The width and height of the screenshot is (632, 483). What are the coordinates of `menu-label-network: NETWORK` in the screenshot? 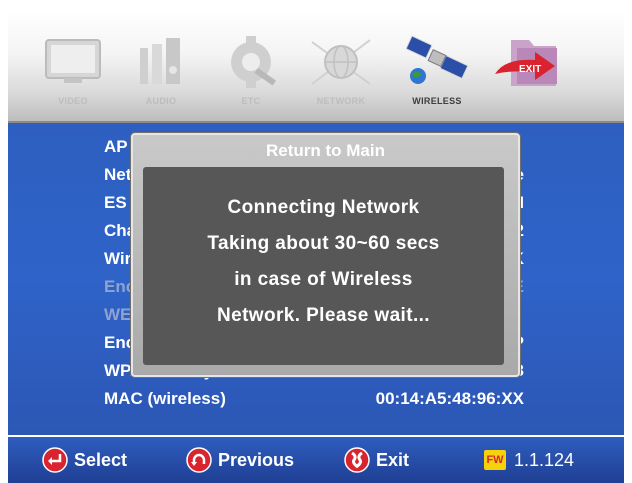 It's located at (341, 101).